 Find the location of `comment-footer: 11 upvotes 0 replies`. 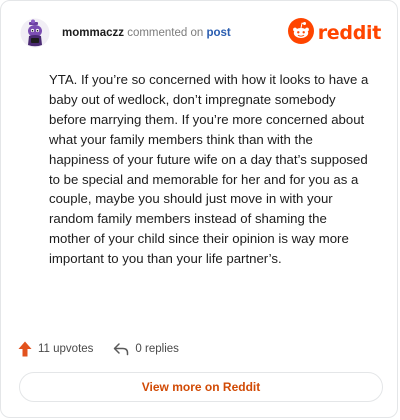

comment-footer: 11 upvotes 0 replies is located at coordinates (98, 349).